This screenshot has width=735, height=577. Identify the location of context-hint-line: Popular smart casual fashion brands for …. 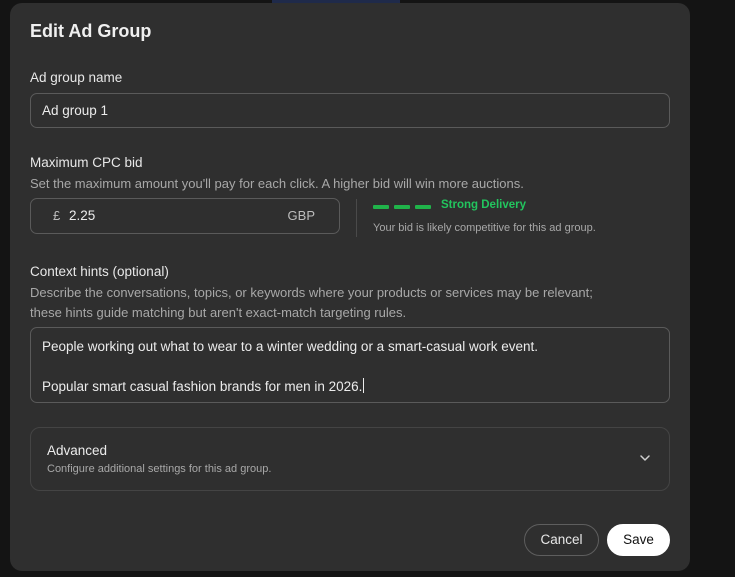
(202, 386).